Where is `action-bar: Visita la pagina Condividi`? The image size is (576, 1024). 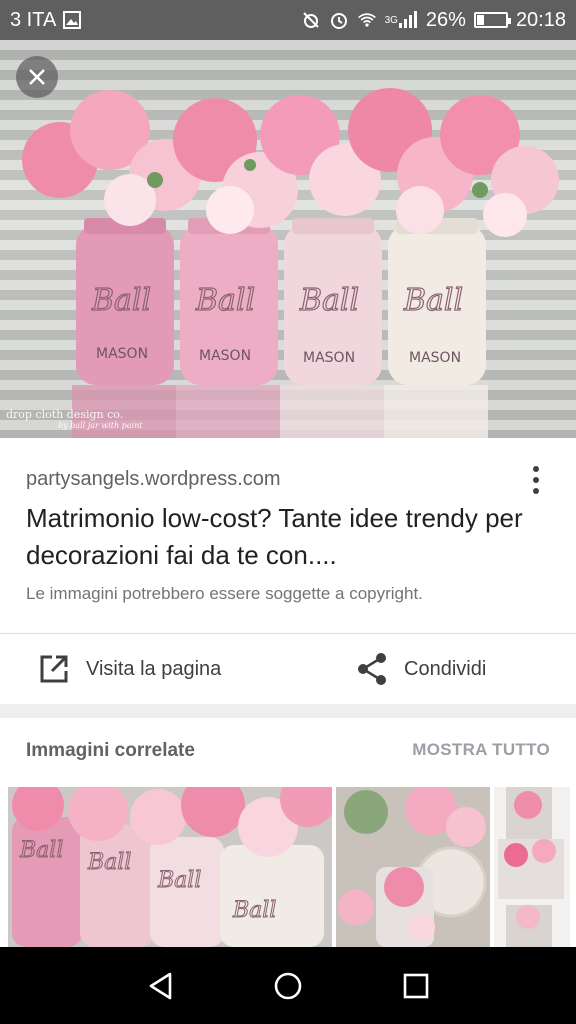 action-bar: Visita la pagina Condividi is located at coordinates (288, 669).